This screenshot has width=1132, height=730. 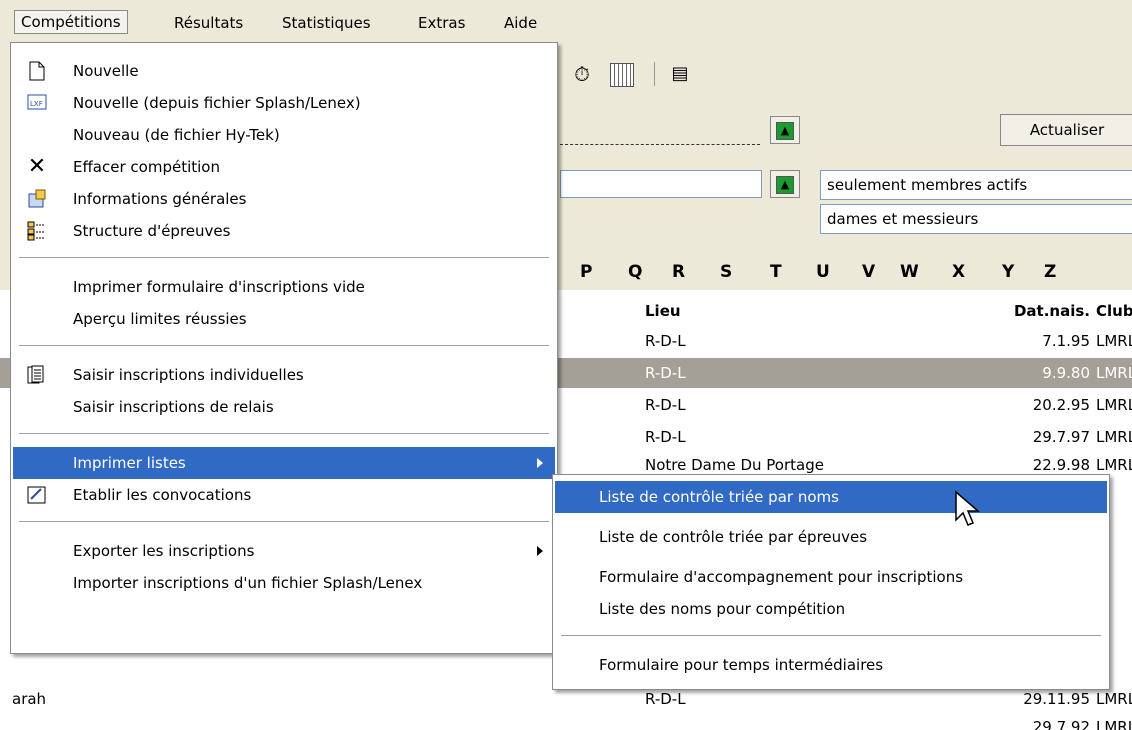 What do you see at coordinates (284, 167) in the screenshot?
I see `menu-item-effacer: ✕ Effacer compétition` at bounding box center [284, 167].